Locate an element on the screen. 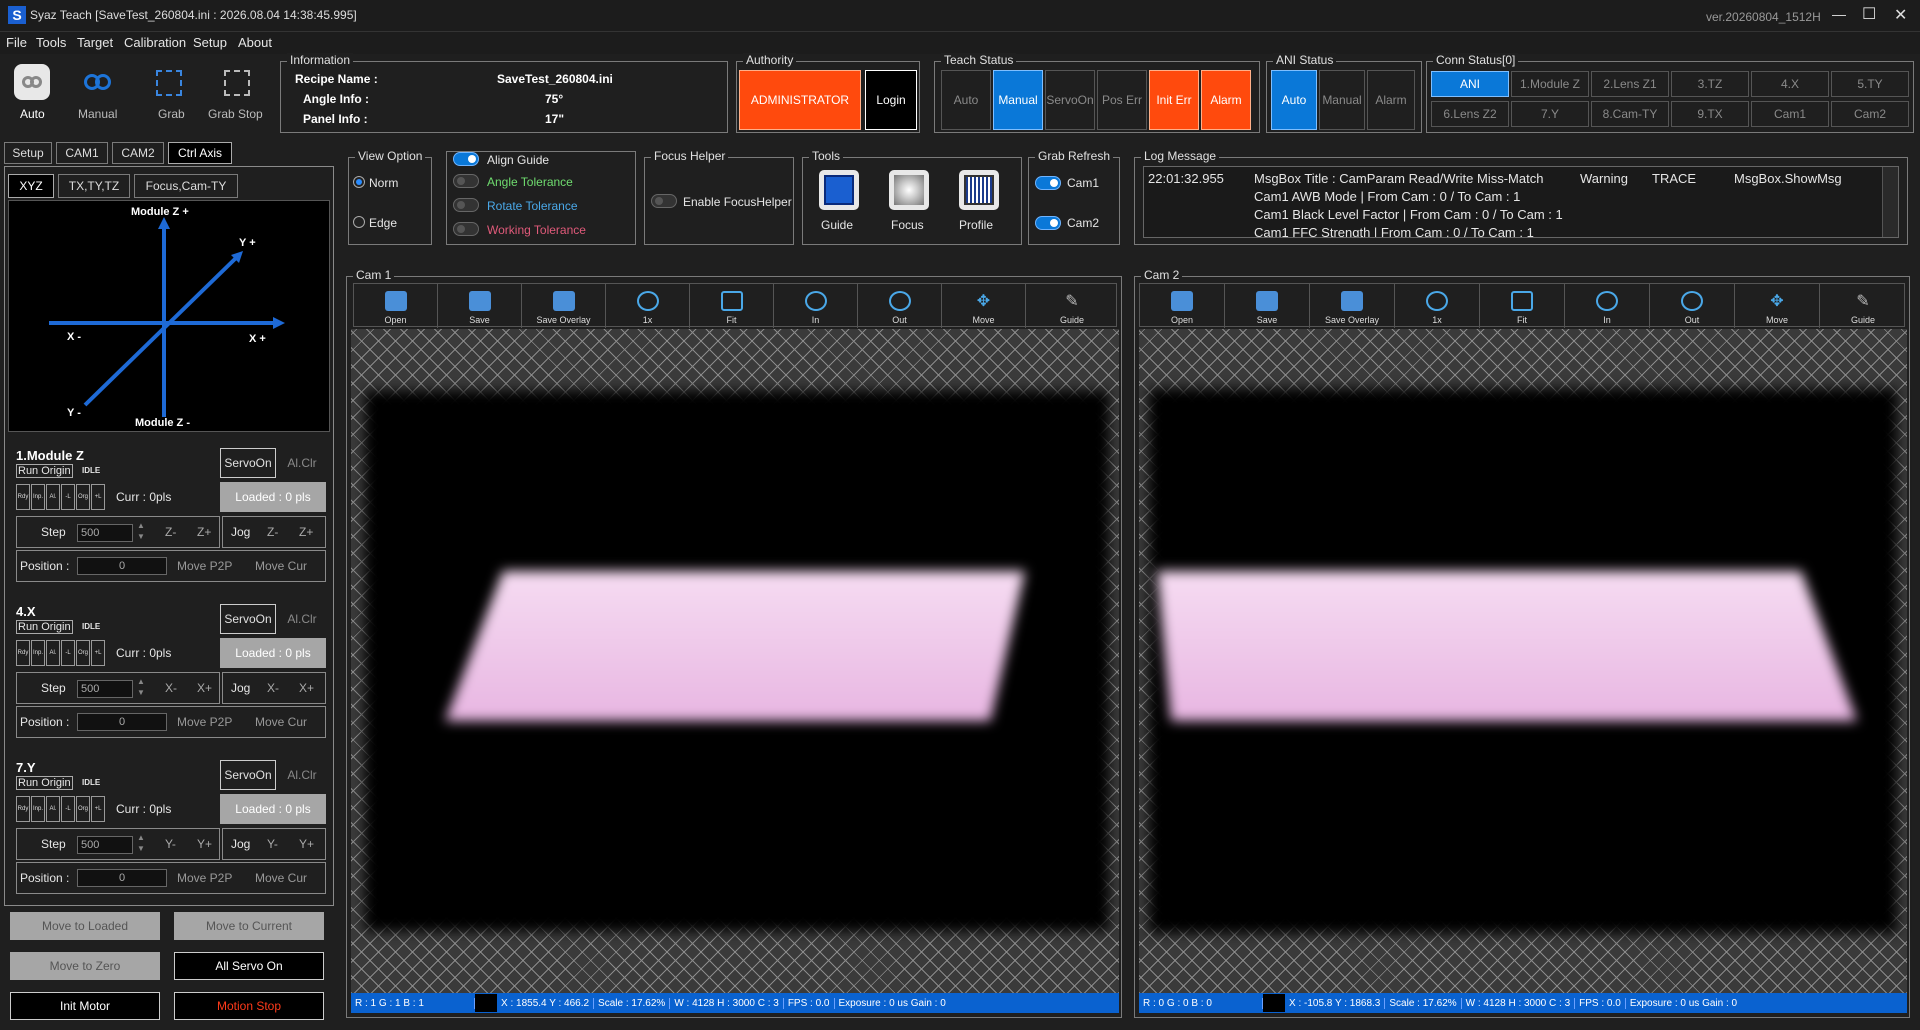  menu-file: File is located at coordinates (16, 42).